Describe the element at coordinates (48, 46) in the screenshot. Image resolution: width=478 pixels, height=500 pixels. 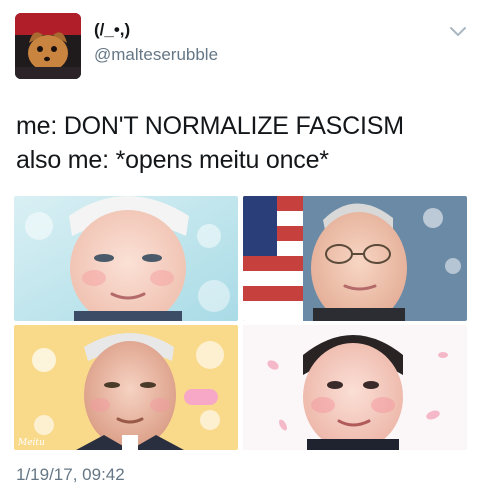
I see `avatar` at that location.